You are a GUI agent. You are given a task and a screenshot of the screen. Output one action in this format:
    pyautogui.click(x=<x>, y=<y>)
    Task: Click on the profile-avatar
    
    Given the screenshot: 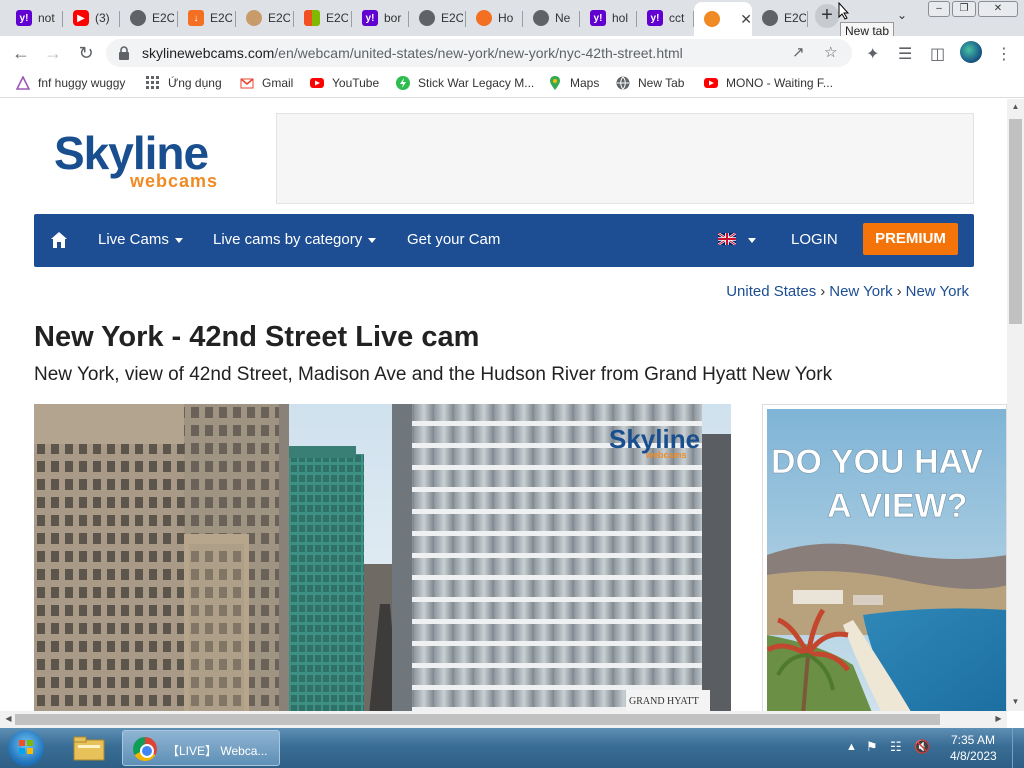 What is the action you would take?
    pyautogui.click(x=971, y=52)
    